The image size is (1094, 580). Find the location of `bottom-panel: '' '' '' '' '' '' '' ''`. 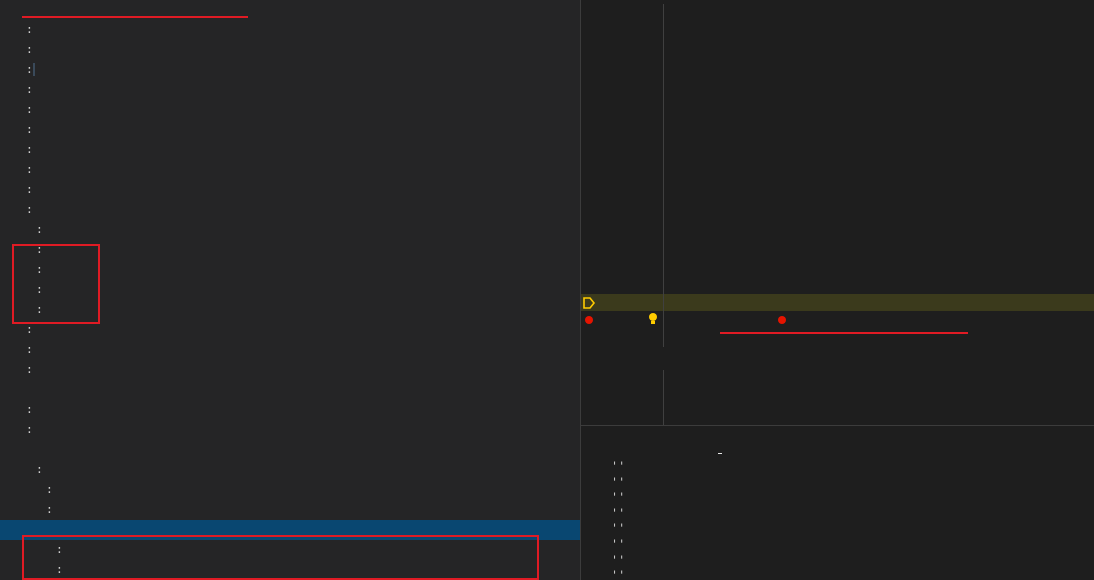

bottom-panel: '' '' '' '' '' '' '' '' is located at coordinates (837, 502).